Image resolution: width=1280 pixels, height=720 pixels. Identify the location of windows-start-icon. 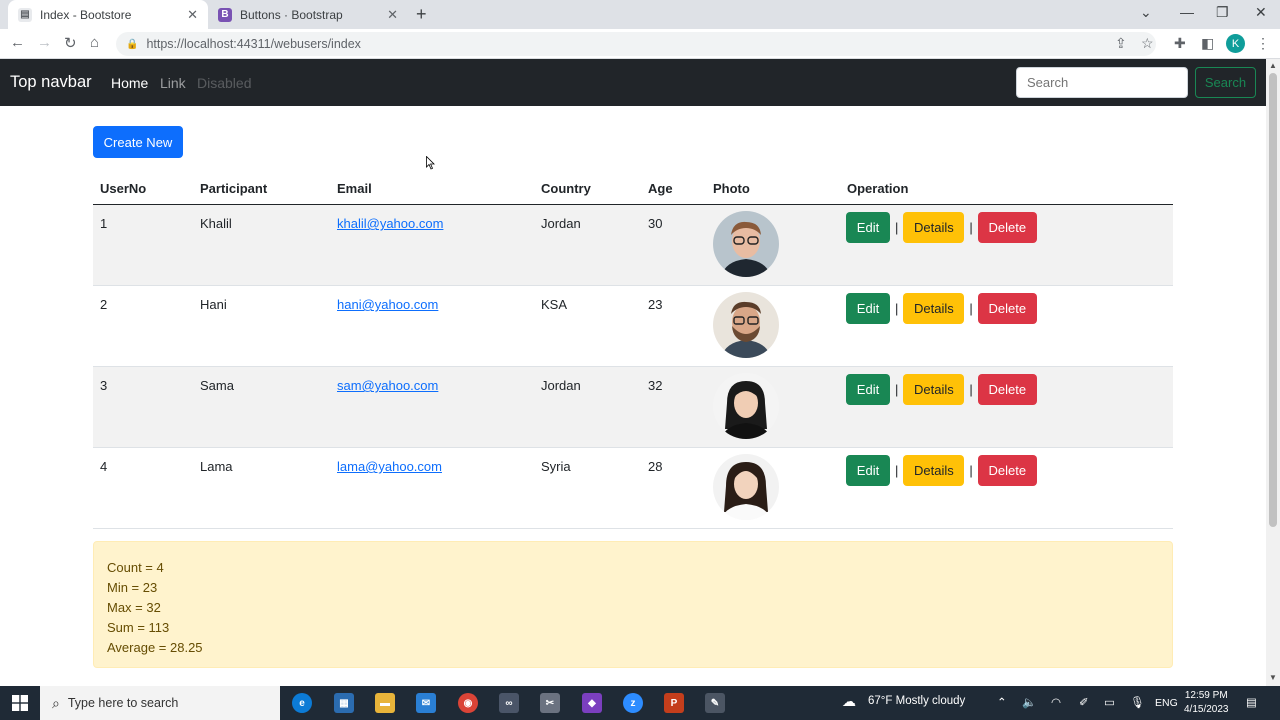
(20, 703).